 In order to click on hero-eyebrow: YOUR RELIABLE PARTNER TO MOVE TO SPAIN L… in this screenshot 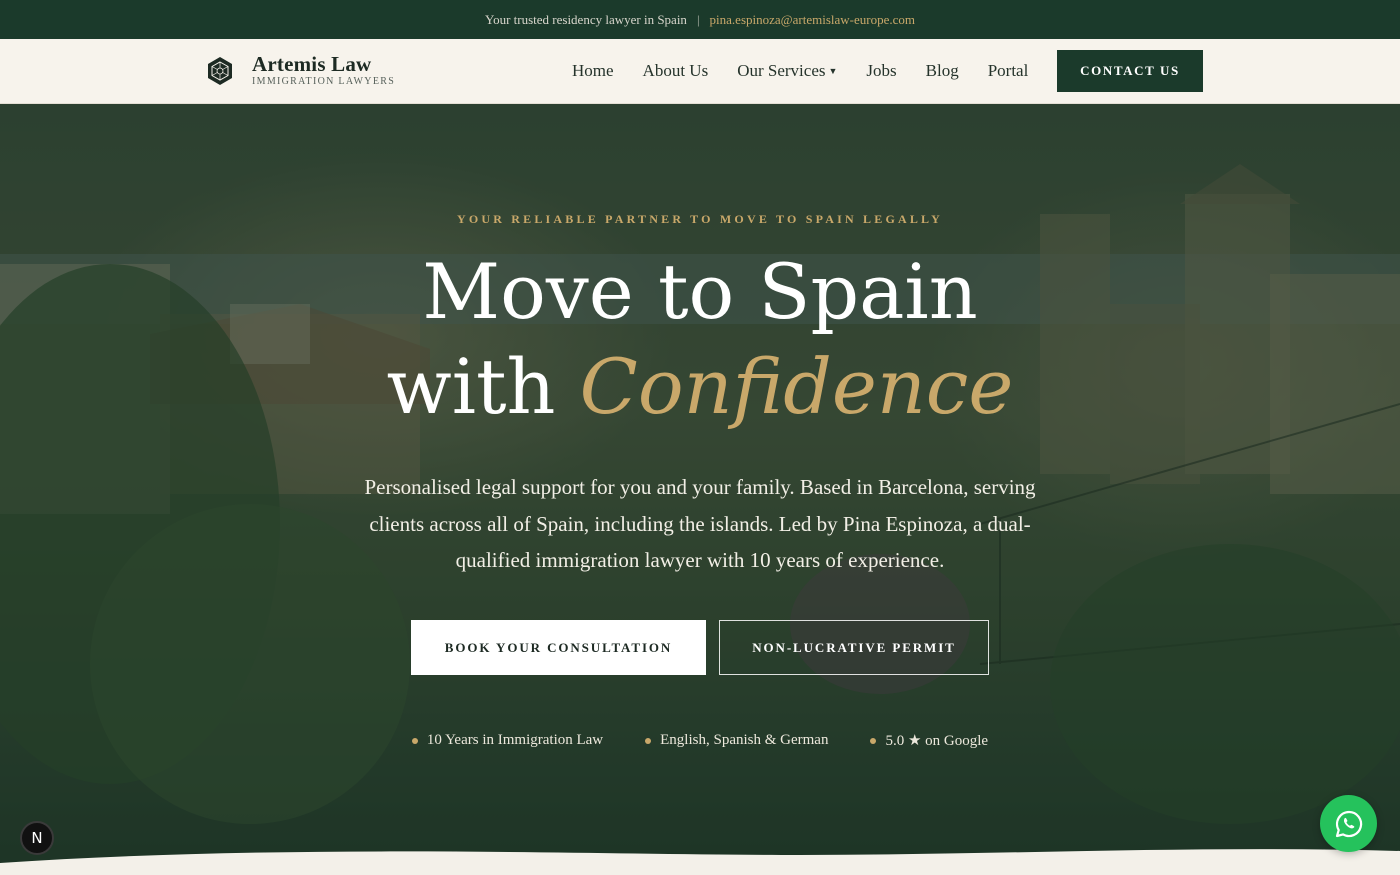, I will do `click(700, 219)`.